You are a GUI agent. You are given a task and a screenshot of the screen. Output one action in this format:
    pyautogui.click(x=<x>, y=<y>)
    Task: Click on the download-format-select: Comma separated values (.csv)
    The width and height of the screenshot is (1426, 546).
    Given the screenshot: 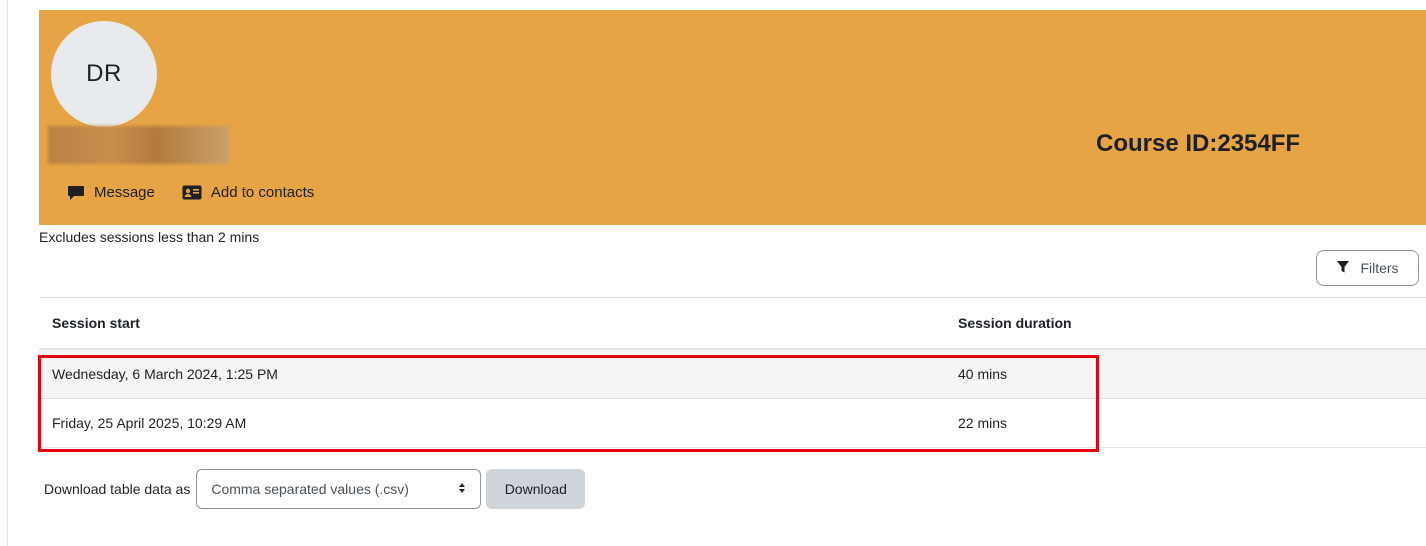 What is the action you would take?
    pyautogui.click(x=339, y=489)
    